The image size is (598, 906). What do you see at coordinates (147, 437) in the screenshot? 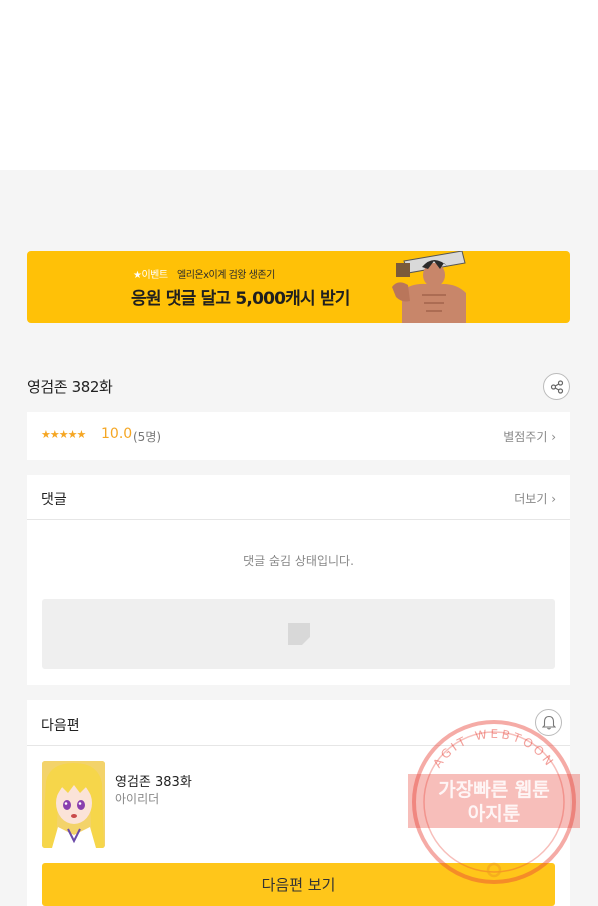
I see `rating-count: (5명)` at bounding box center [147, 437].